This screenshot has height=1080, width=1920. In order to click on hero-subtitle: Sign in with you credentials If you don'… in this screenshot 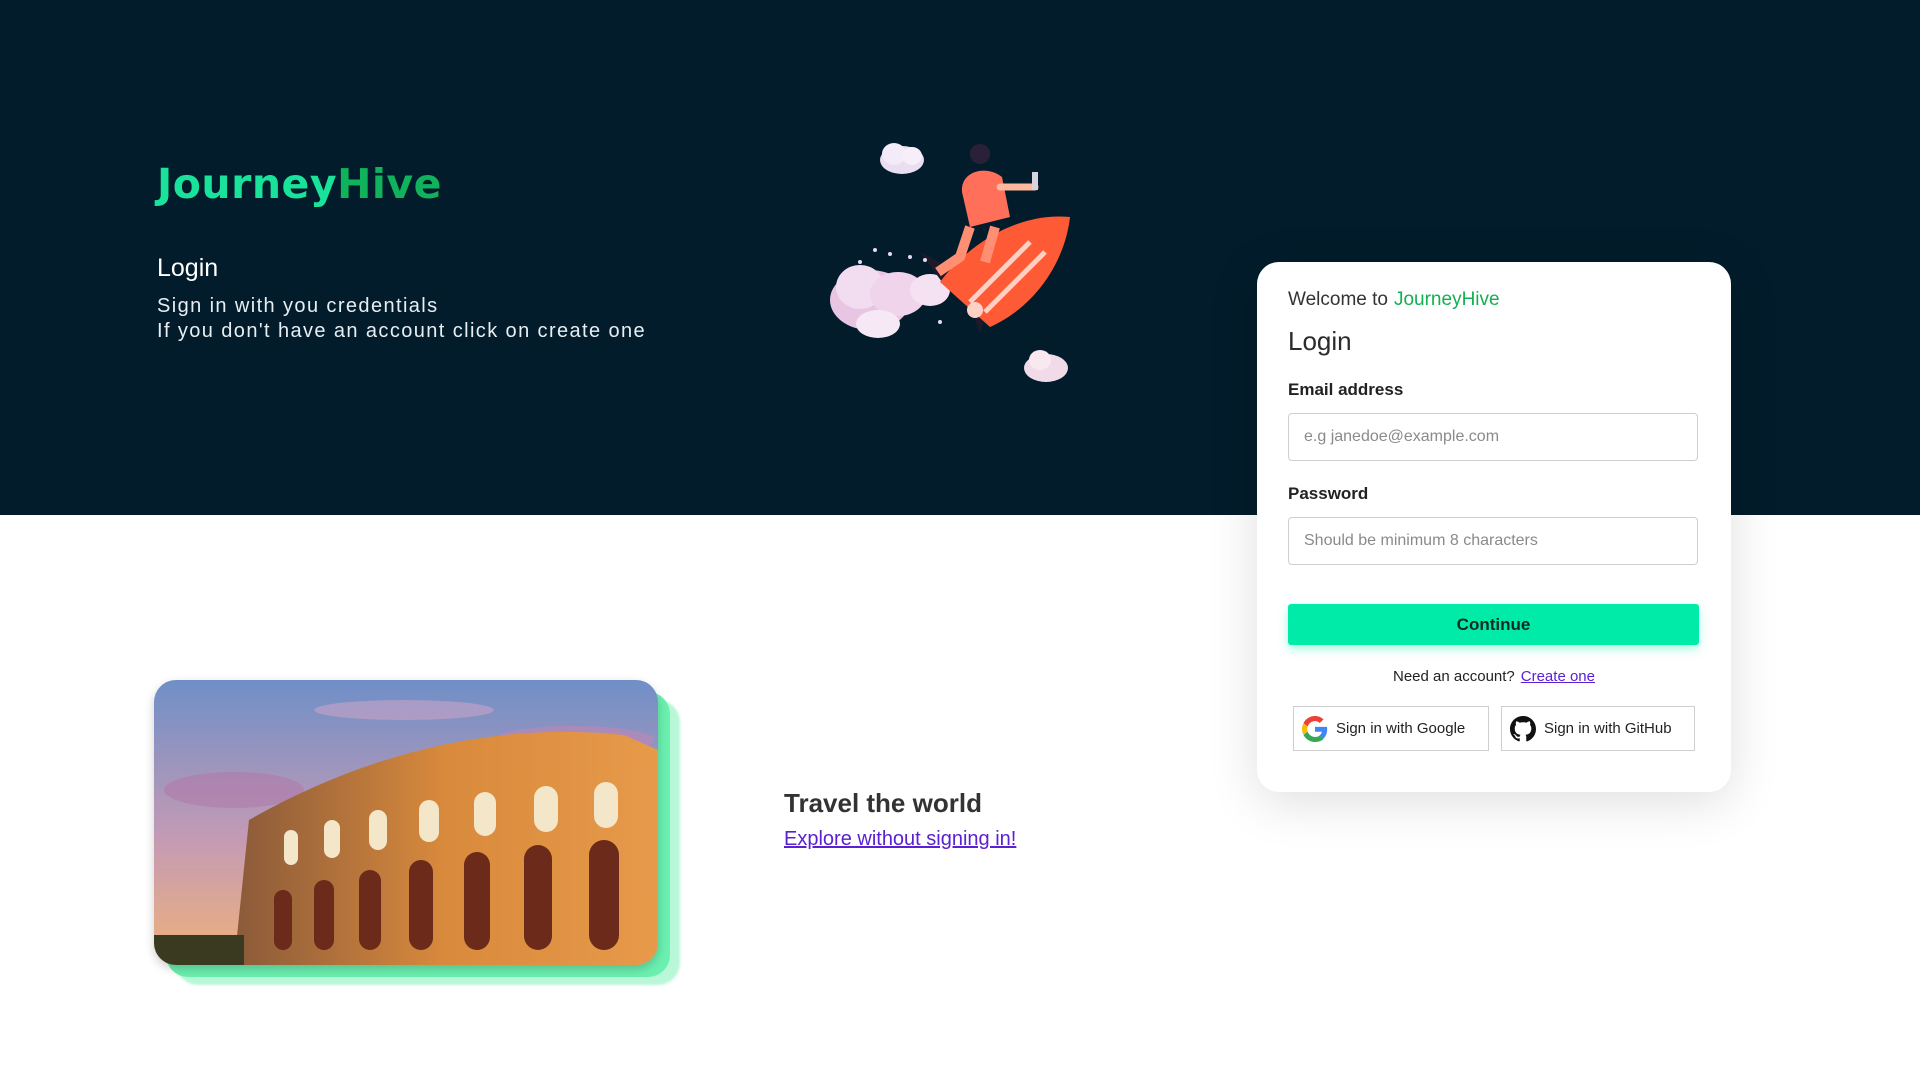, I will do `click(401, 319)`.